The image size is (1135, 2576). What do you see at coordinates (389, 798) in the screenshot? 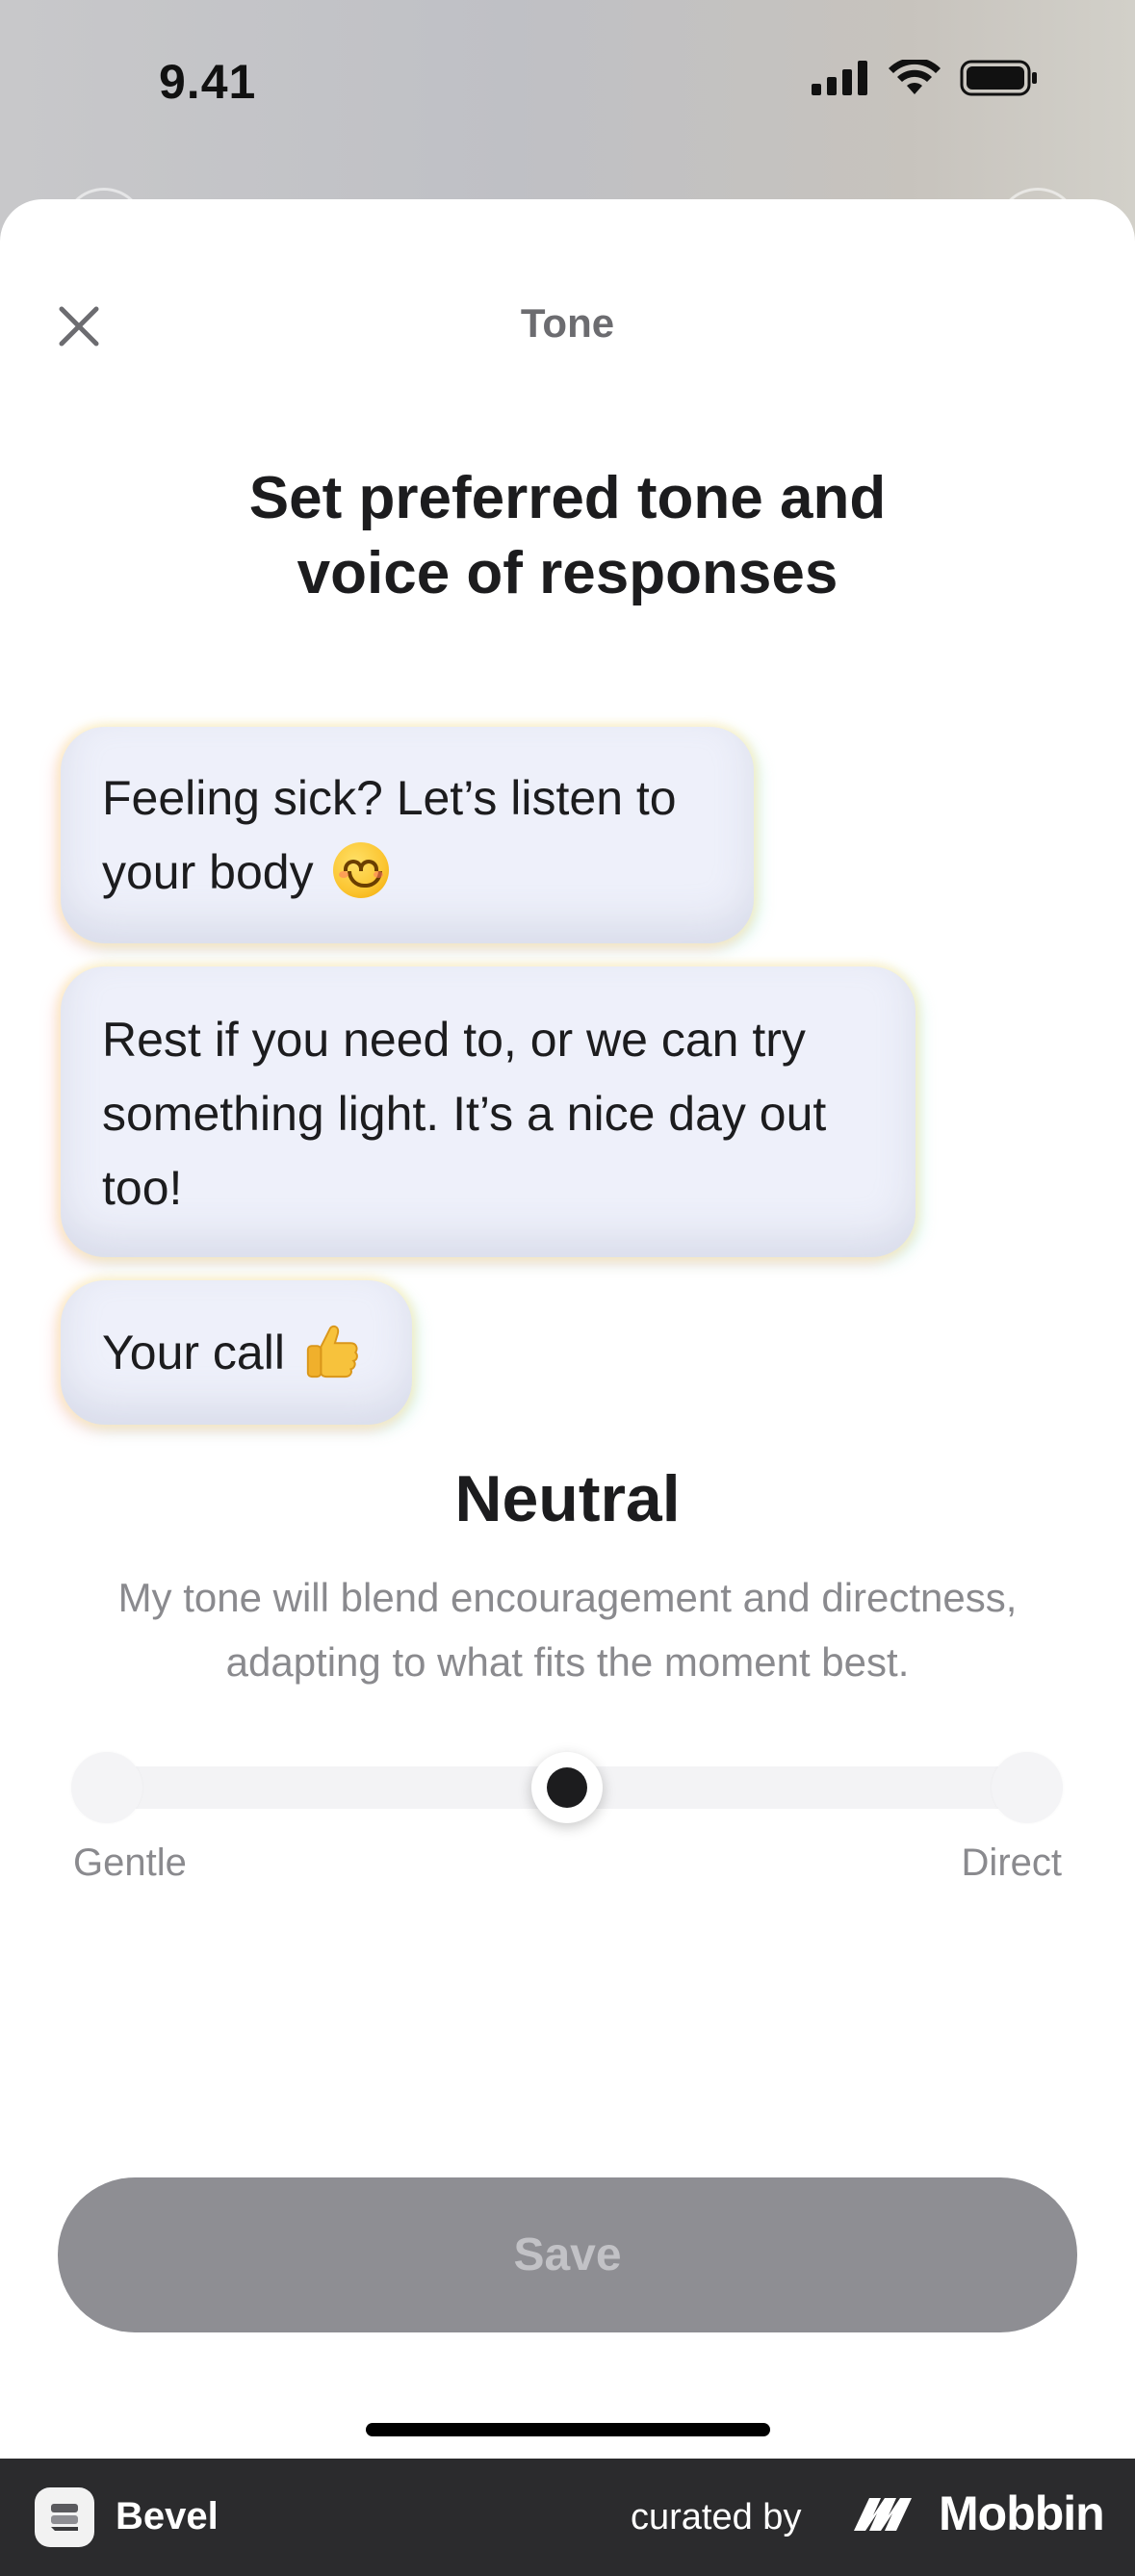
I see `bubble-line: Feeling sick? Let’s listen to` at bounding box center [389, 798].